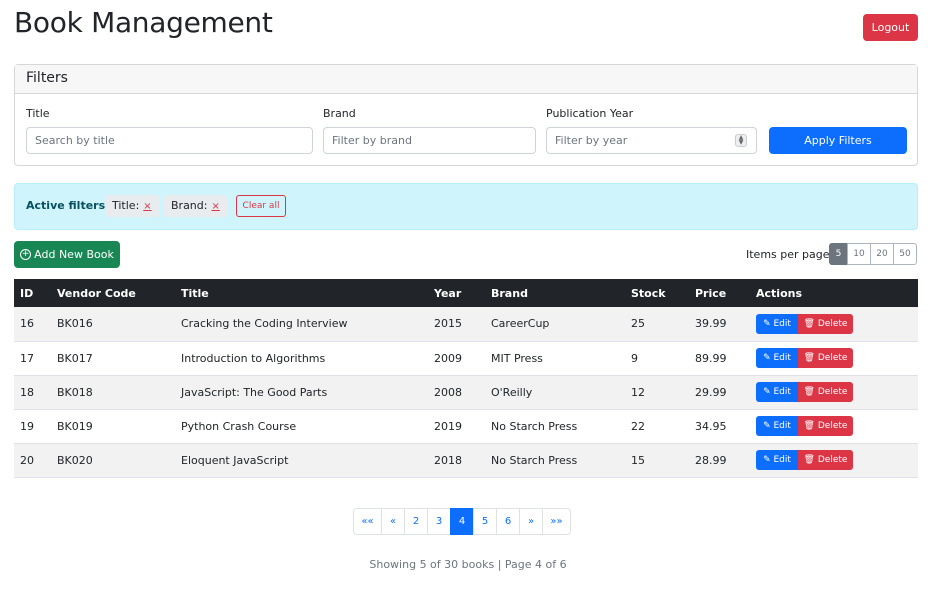  What do you see at coordinates (32, 426) in the screenshot?
I see `cell-id: 19` at bounding box center [32, 426].